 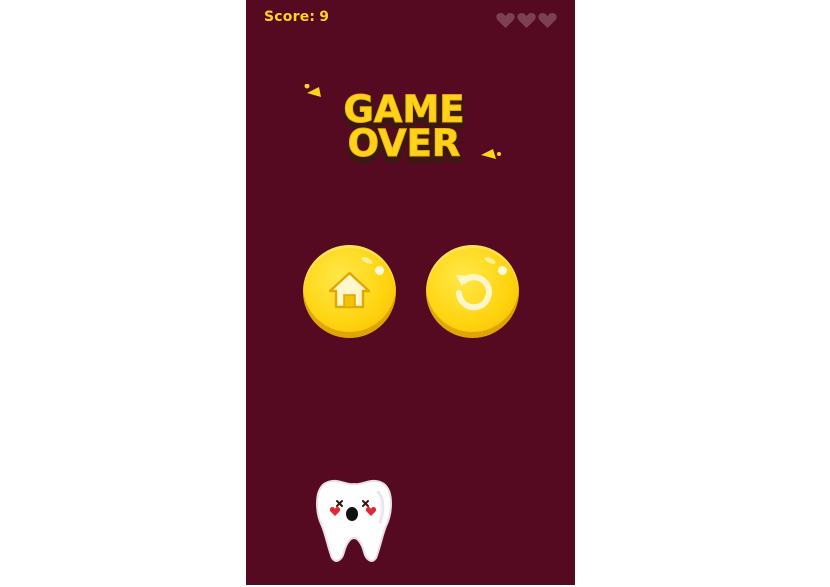 What do you see at coordinates (404, 143) in the screenshot?
I see `title-line2: OVER` at bounding box center [404, 143].